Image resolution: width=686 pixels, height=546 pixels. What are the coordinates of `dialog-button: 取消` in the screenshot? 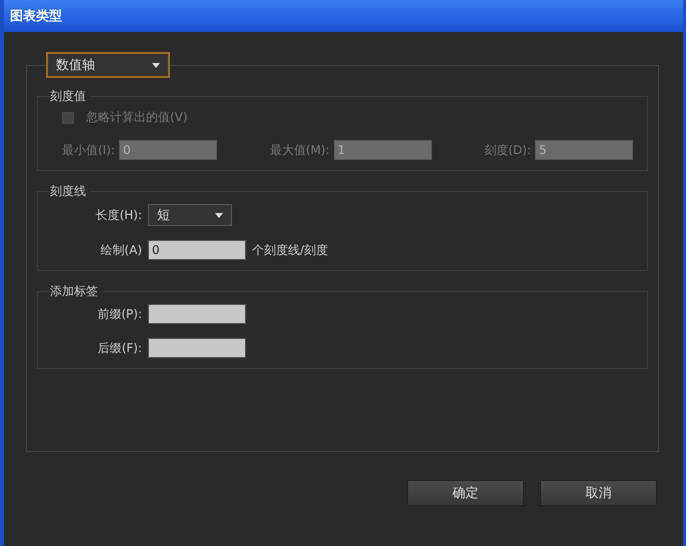 It's located at (598, 493).